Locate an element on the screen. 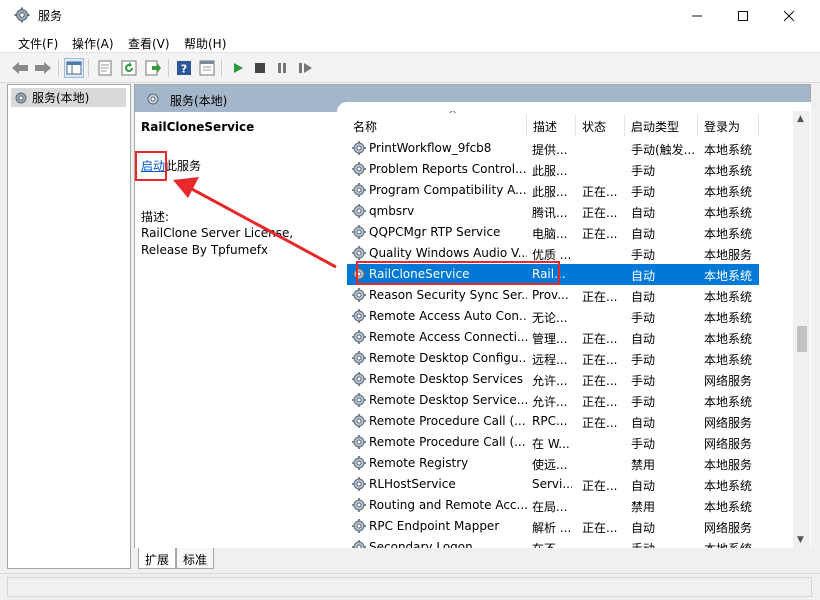 The width and height of the screenshot is (820, 600). table-row: RLHostService Servi... 正在... 自动 本地系统 is located at coordinates (553, 484).